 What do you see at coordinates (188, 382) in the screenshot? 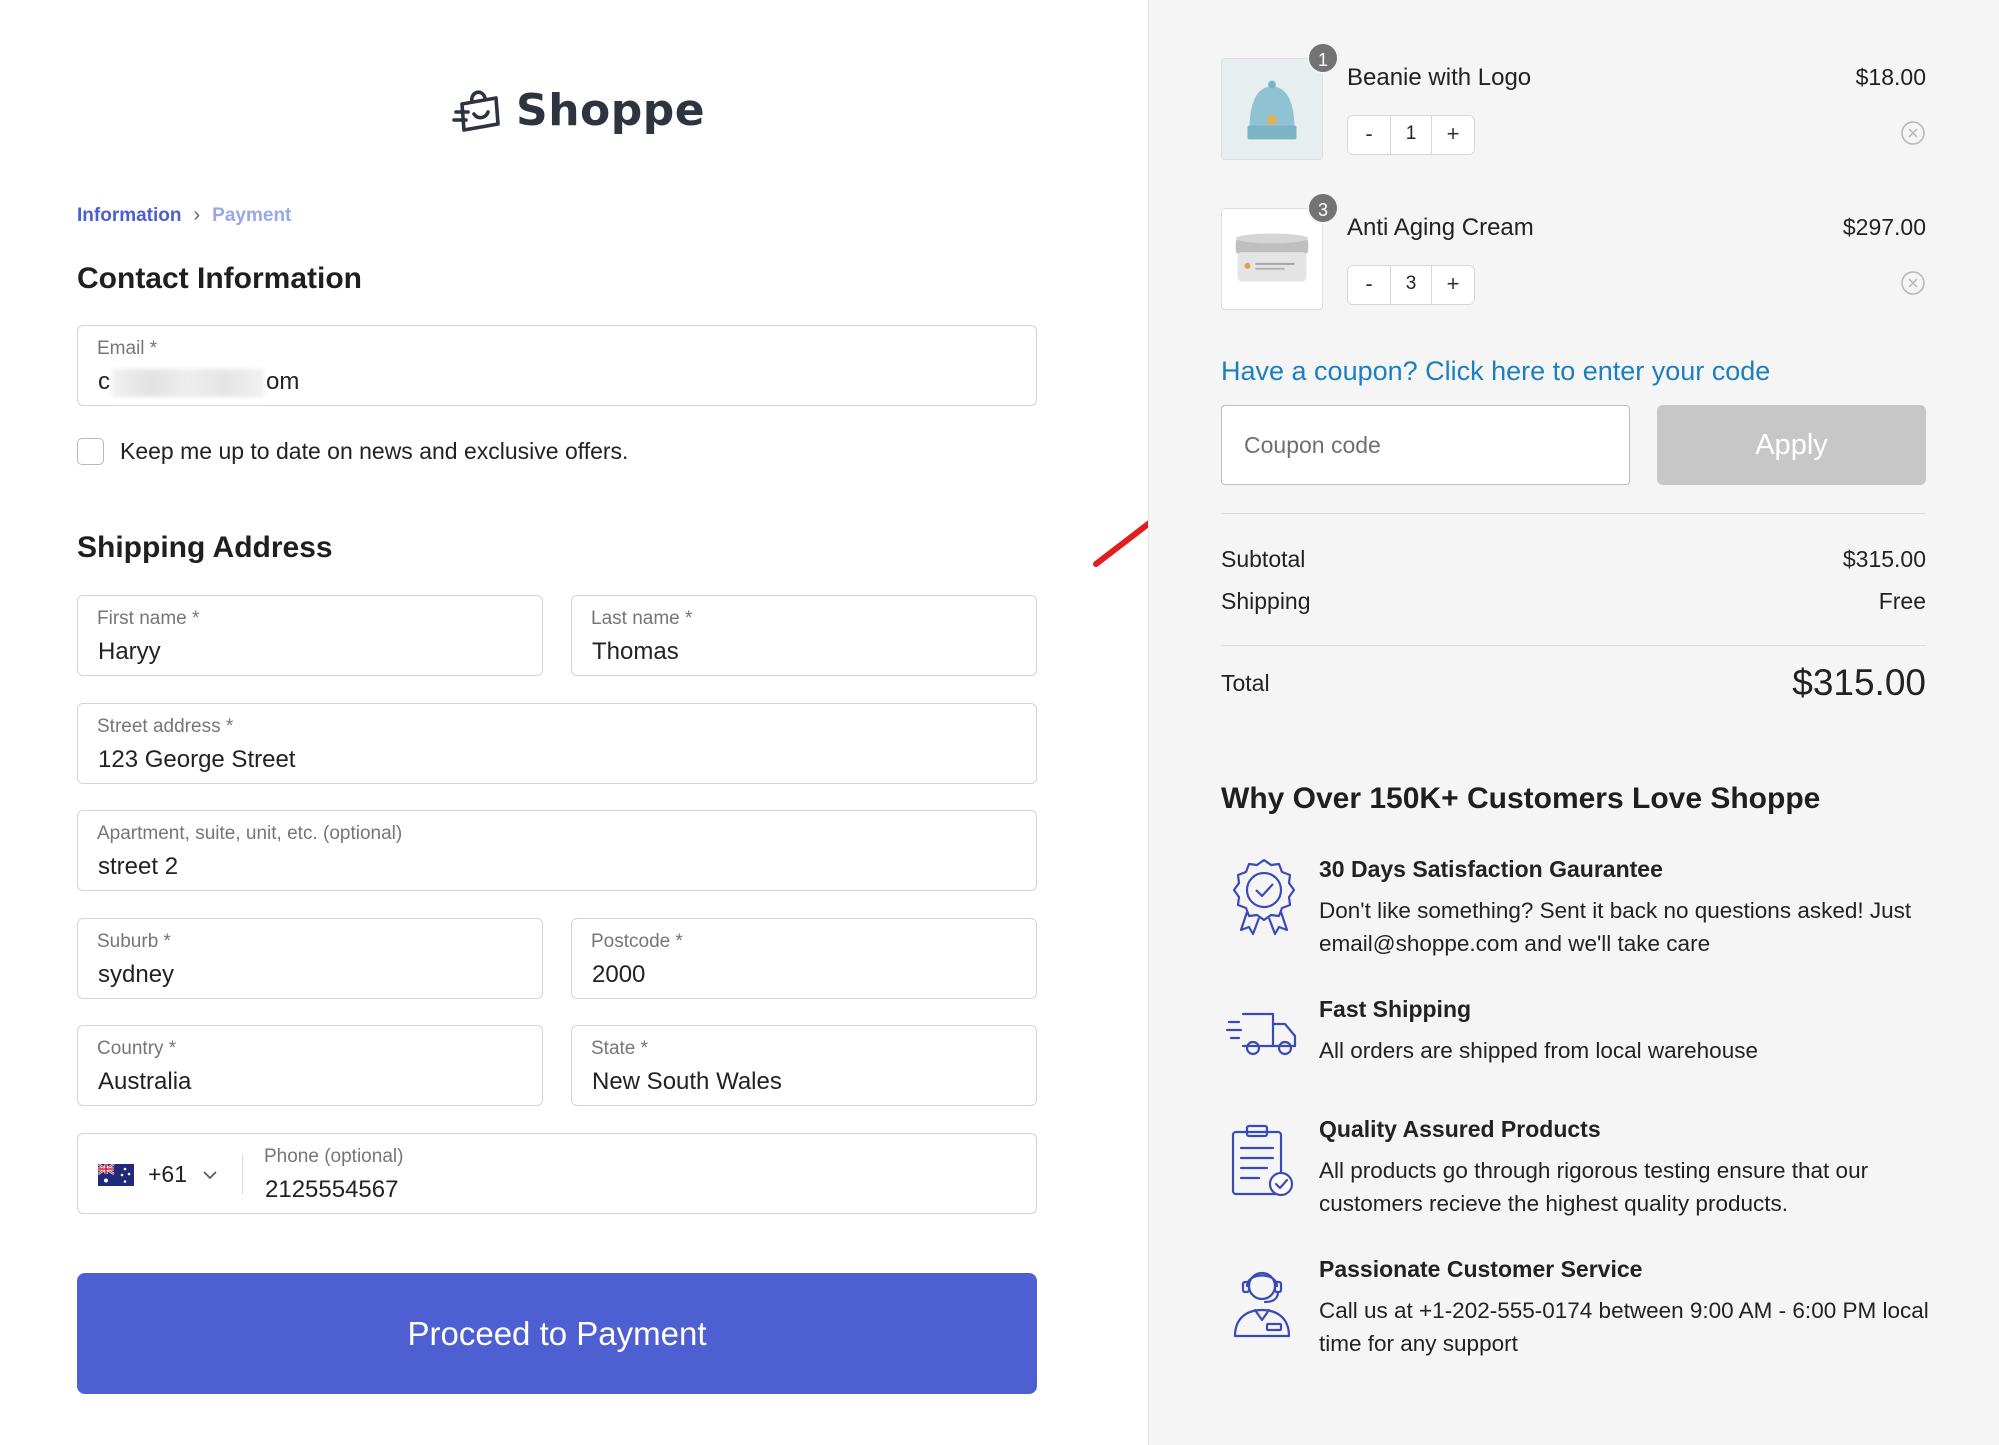
I see `redacted-email-blur` at bounding box center [188, 382].